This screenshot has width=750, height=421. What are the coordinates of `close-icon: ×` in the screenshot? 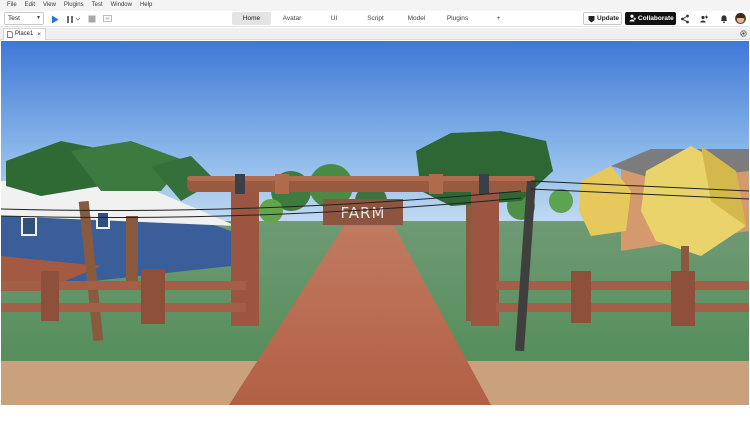 It's located at (39, 34).